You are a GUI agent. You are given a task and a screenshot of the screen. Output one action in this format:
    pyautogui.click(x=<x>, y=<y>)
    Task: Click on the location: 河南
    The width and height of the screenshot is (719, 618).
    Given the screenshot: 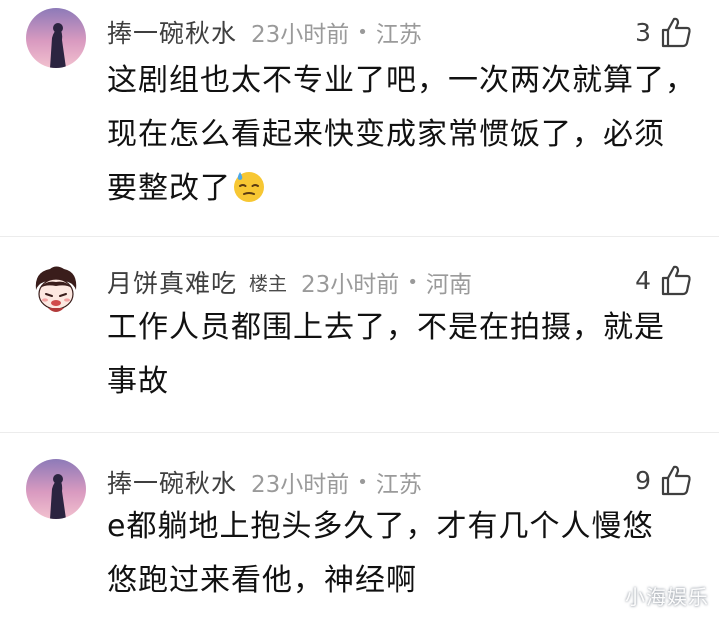 What is the action you would take?
    pyautogui.click(x=448, y=285)
    